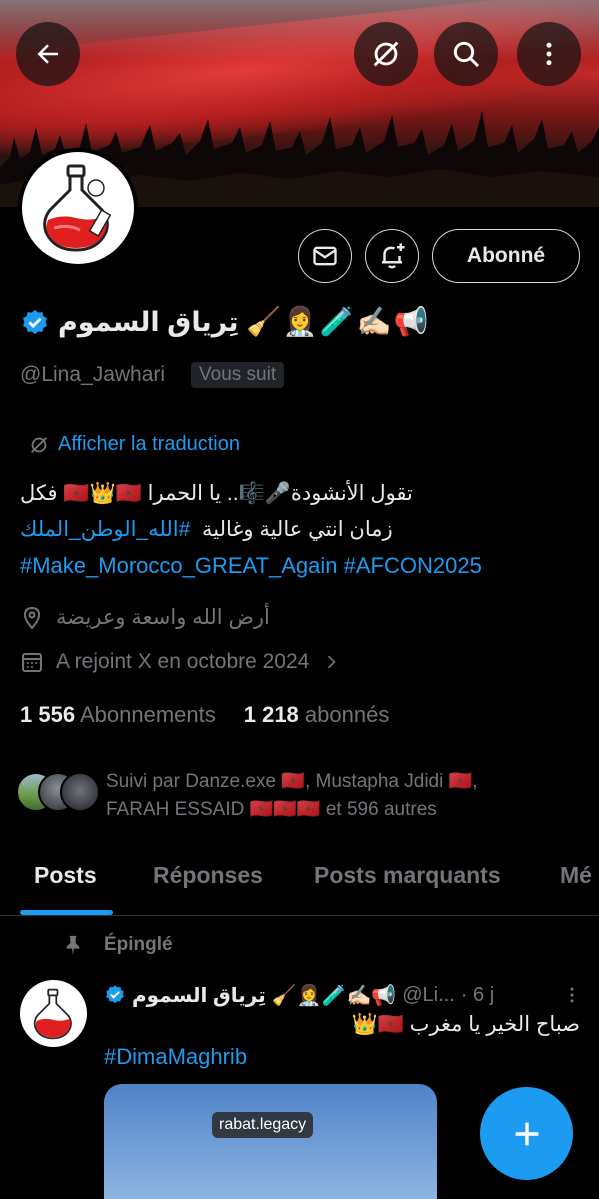 This screenshot has height=1199, width=599. Describe the element at coordinates (32, 662) in the screenshot. I see `calendar-icon` at that location.